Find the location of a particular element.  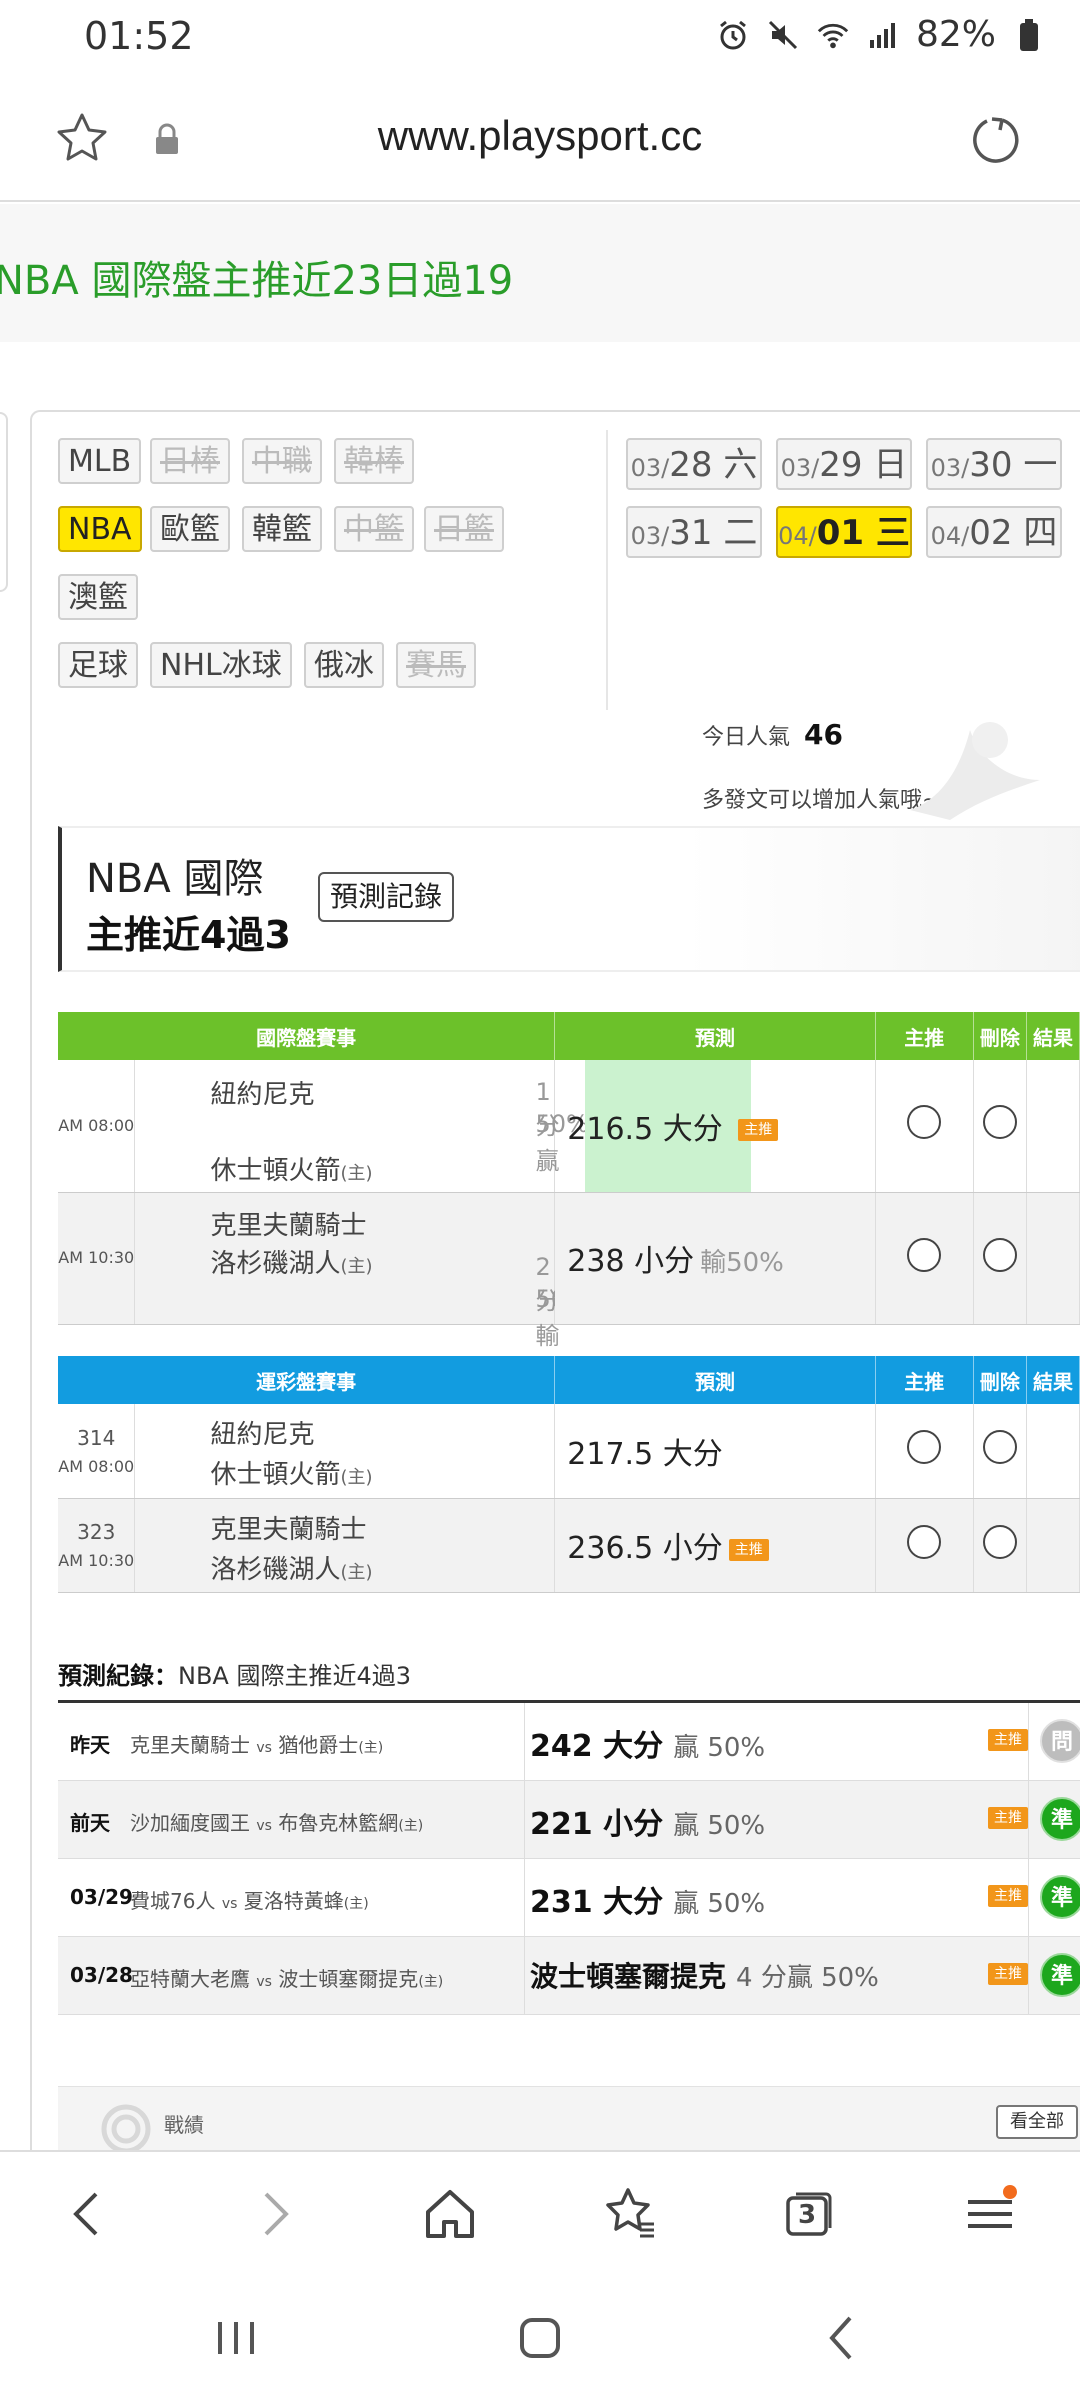

reload-icon is located at coordinates (996, 140).